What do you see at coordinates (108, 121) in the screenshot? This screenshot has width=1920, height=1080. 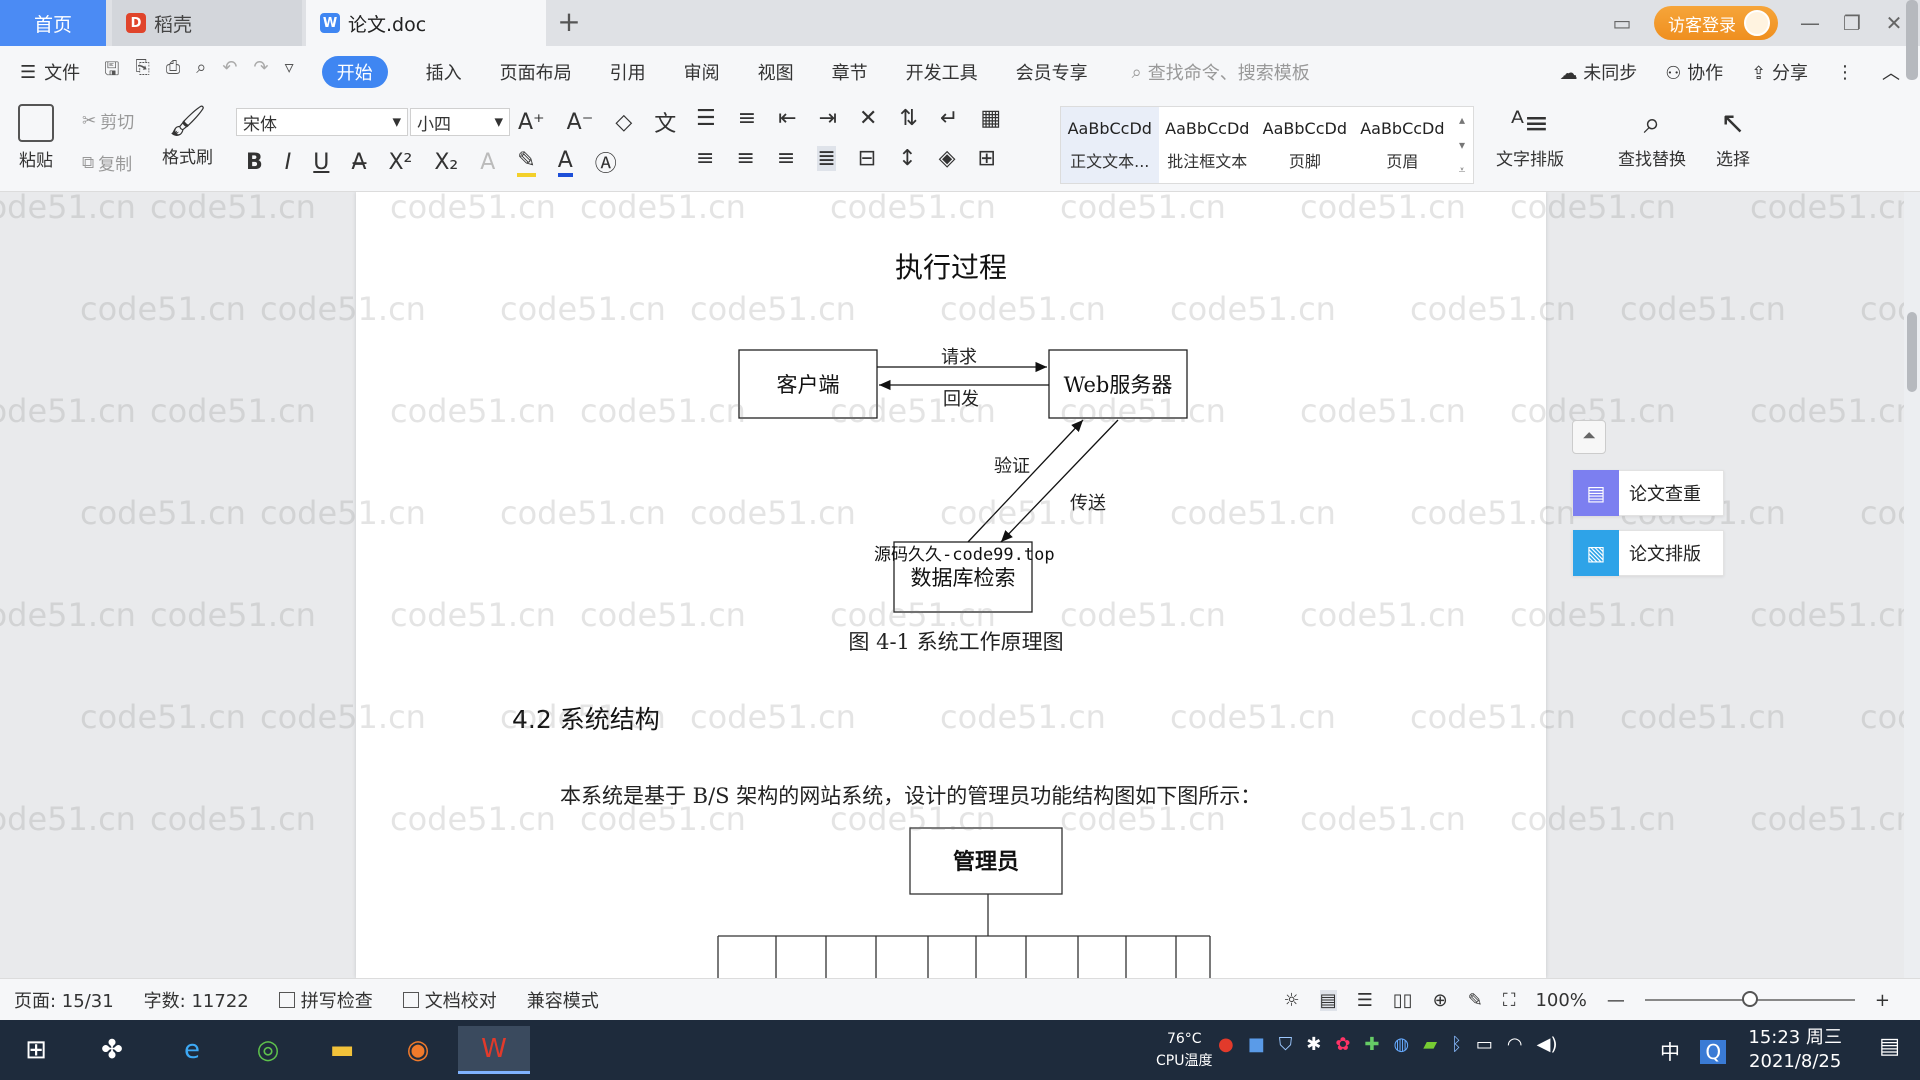 I see `cut-button: ✂ 剪切` at bounding box center [108, 121].